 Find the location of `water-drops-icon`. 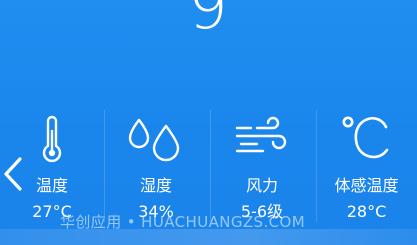

water-drops-icon is located at coordinates (156, 138).